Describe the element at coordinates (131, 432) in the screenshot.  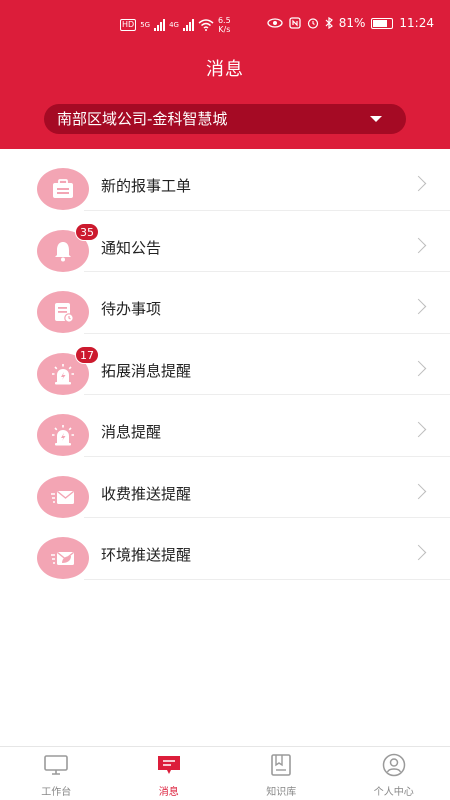
I see `list-item-label: 消息提醒` at that location.